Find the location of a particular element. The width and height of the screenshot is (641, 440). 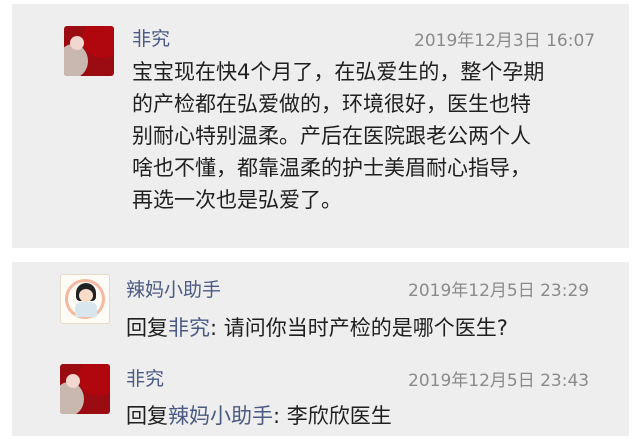

reply-text: 回复辣妈小助手: 李欣欣医生 is located at coordinates (259, 415).